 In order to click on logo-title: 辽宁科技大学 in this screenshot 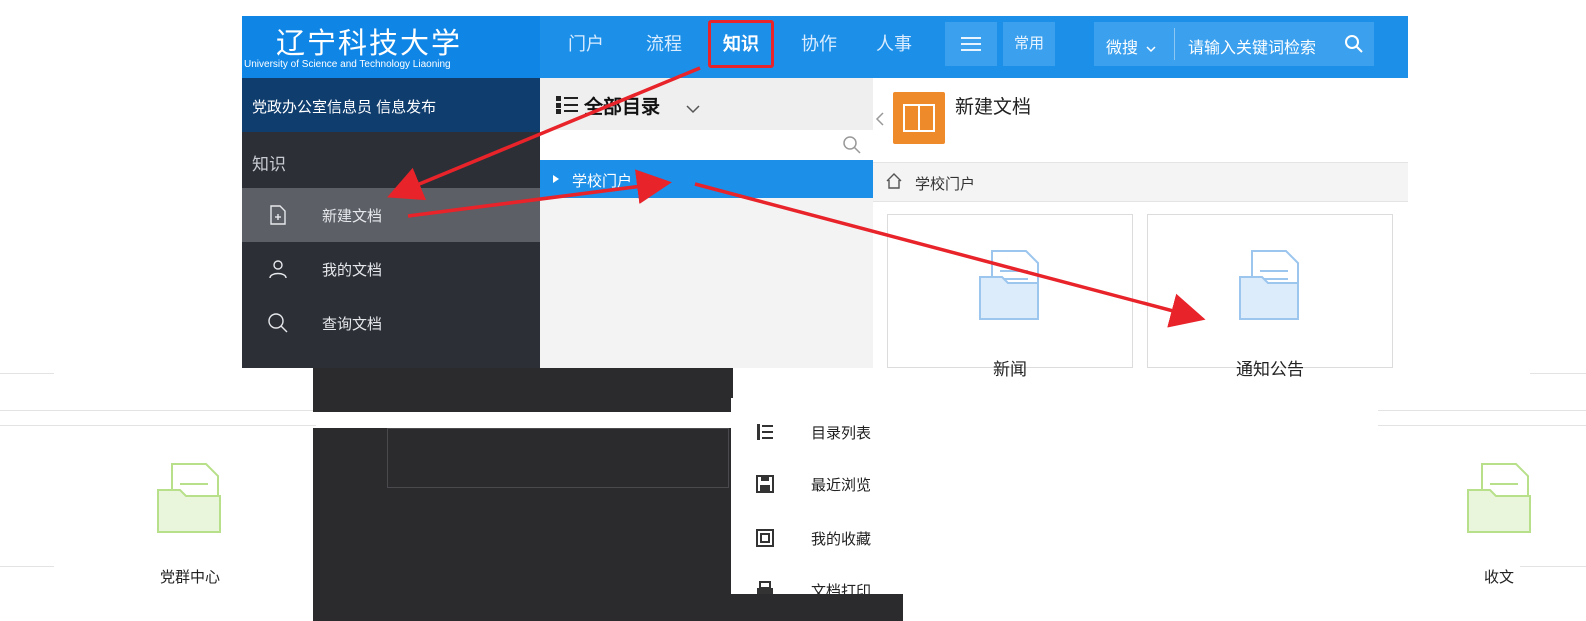, I will do `click(369, 44)`.